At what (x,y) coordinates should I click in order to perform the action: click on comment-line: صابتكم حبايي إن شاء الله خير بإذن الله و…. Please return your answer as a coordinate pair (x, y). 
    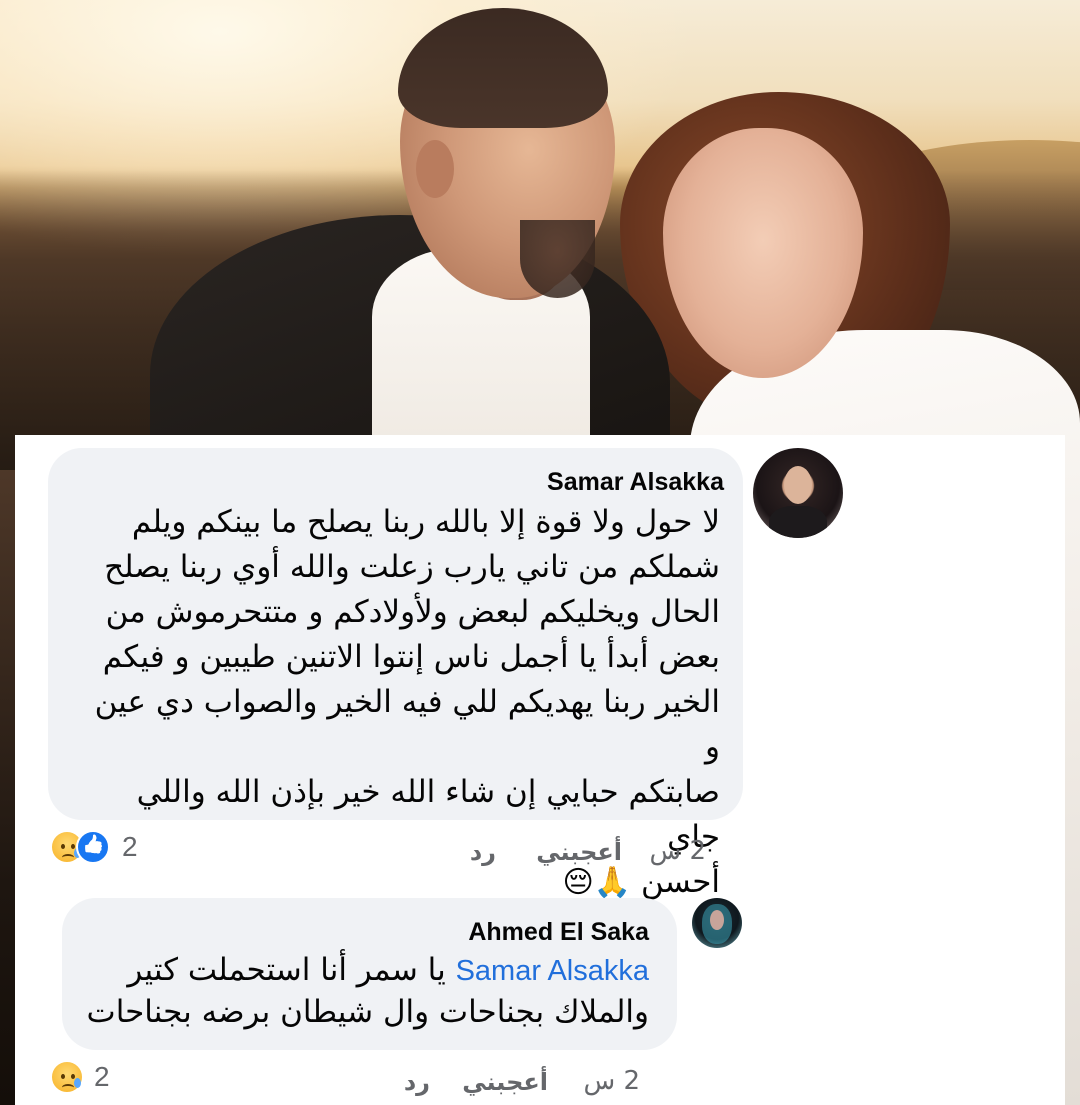
    Looking at the image, I should click on (428, 814).